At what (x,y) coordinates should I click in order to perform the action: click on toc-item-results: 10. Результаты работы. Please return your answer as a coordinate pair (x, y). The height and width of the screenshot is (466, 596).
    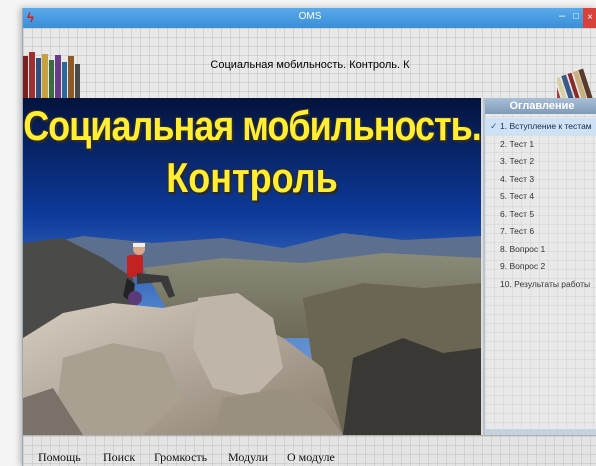
    Looking at the image, I should click on (540, 285).